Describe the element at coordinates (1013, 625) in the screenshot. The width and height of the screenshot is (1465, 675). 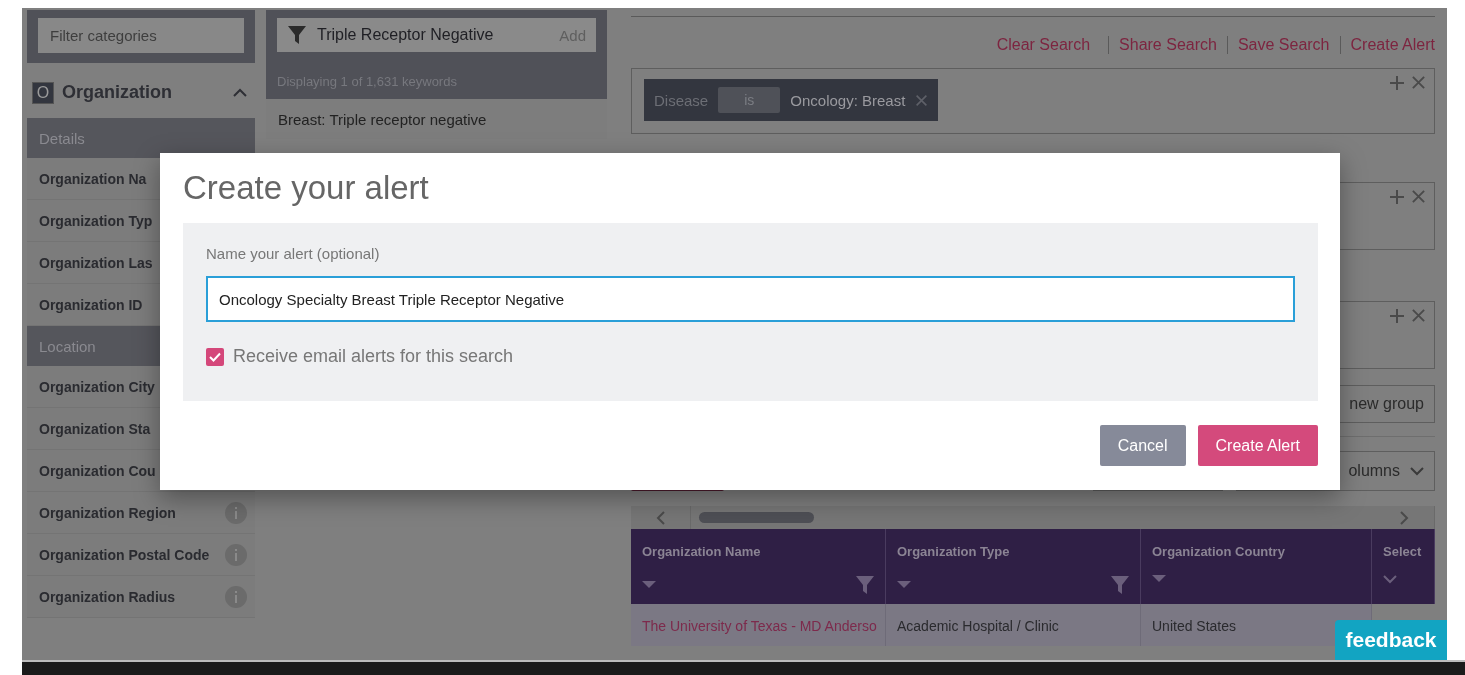
I see `table-cell: Academic Hospital / Clinic` at that location.